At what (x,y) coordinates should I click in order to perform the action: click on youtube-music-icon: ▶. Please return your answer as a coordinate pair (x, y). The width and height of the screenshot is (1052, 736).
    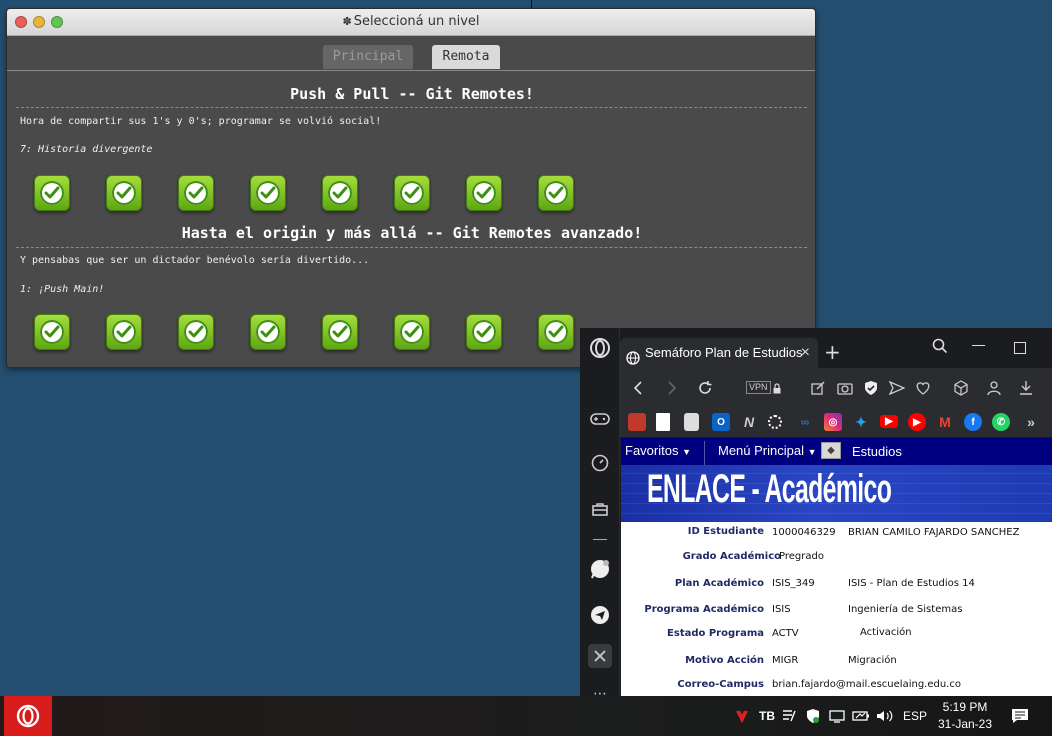
    Looking at the image, I should click on (917, 422).